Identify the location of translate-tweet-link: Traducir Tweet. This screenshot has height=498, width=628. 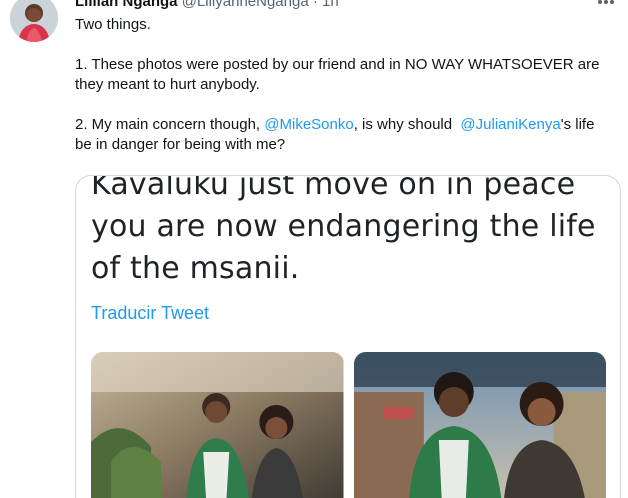
(150, 313).